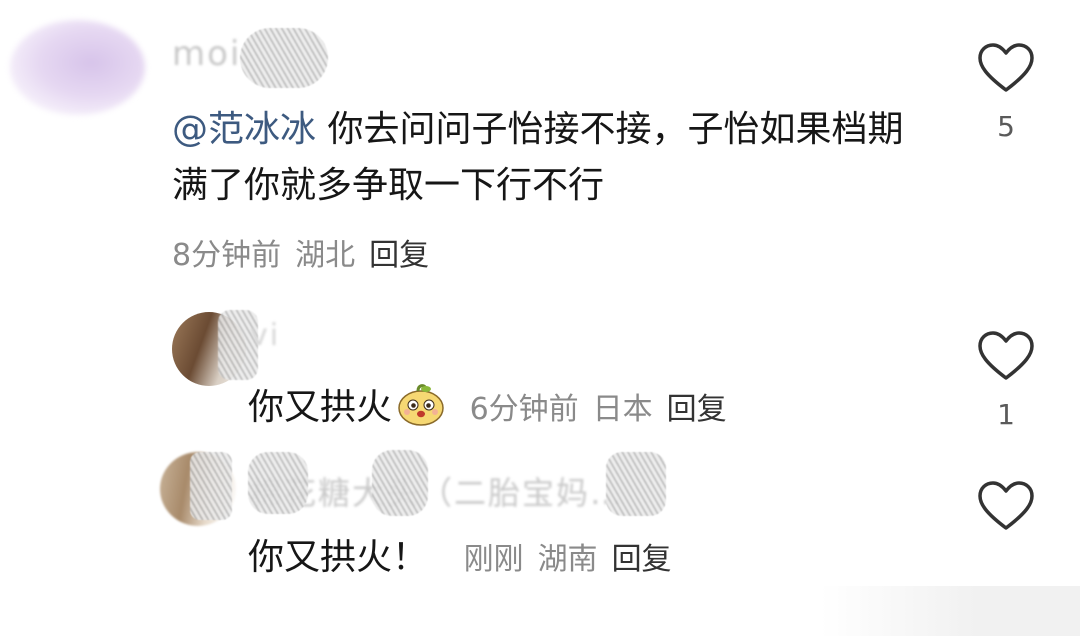 The height and width of the screenshot is (636, 1080). What do you see at coordinates (524, 409) in the screenshot?
I see `timestamp: 6分钟前` at bounding box center [524, 409].